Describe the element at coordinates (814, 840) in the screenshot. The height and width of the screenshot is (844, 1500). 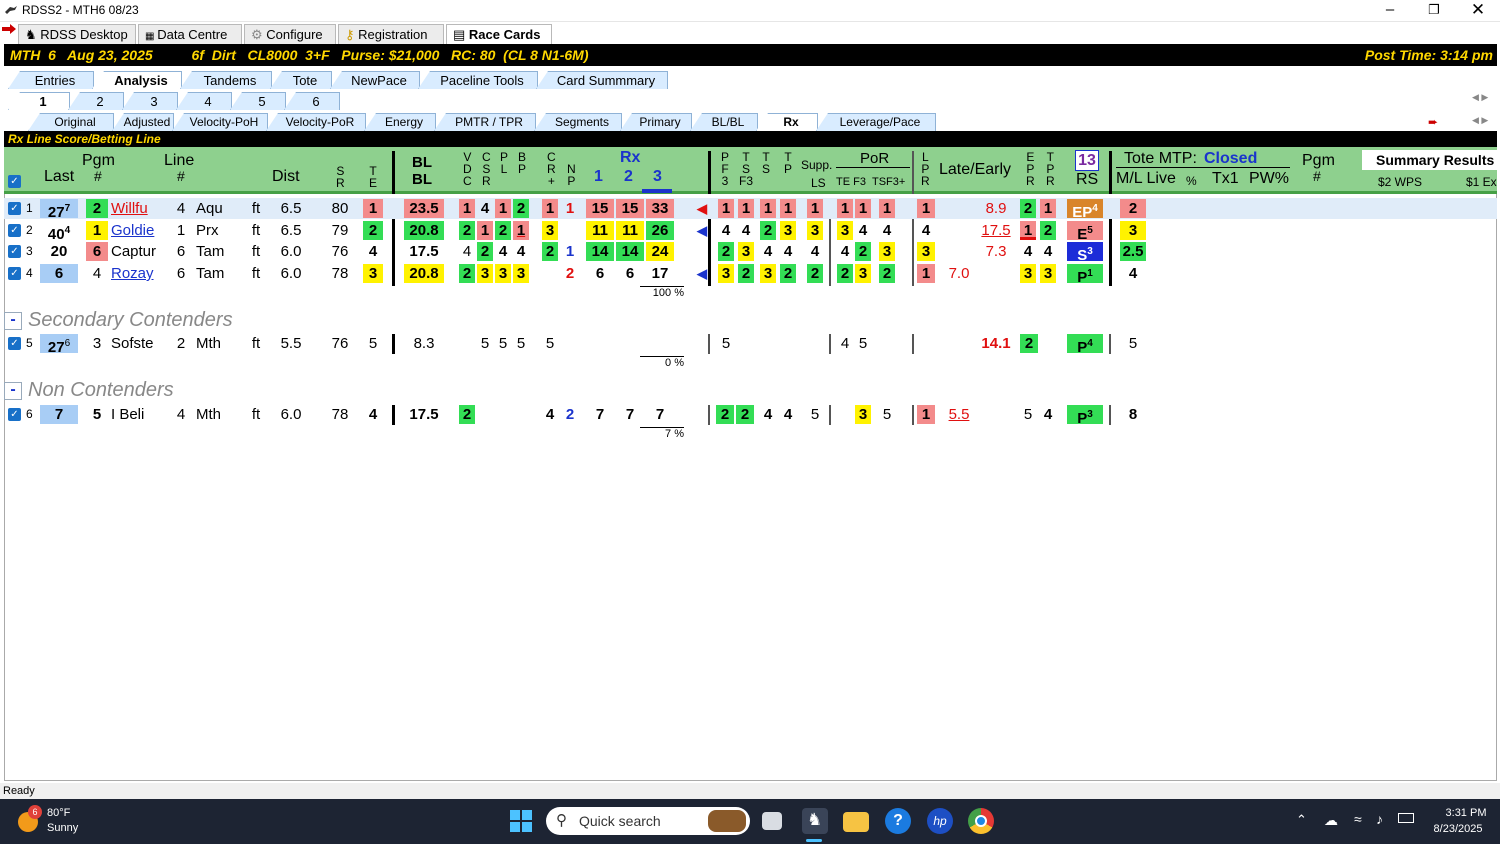
I see `active-app-indicator` at that location.